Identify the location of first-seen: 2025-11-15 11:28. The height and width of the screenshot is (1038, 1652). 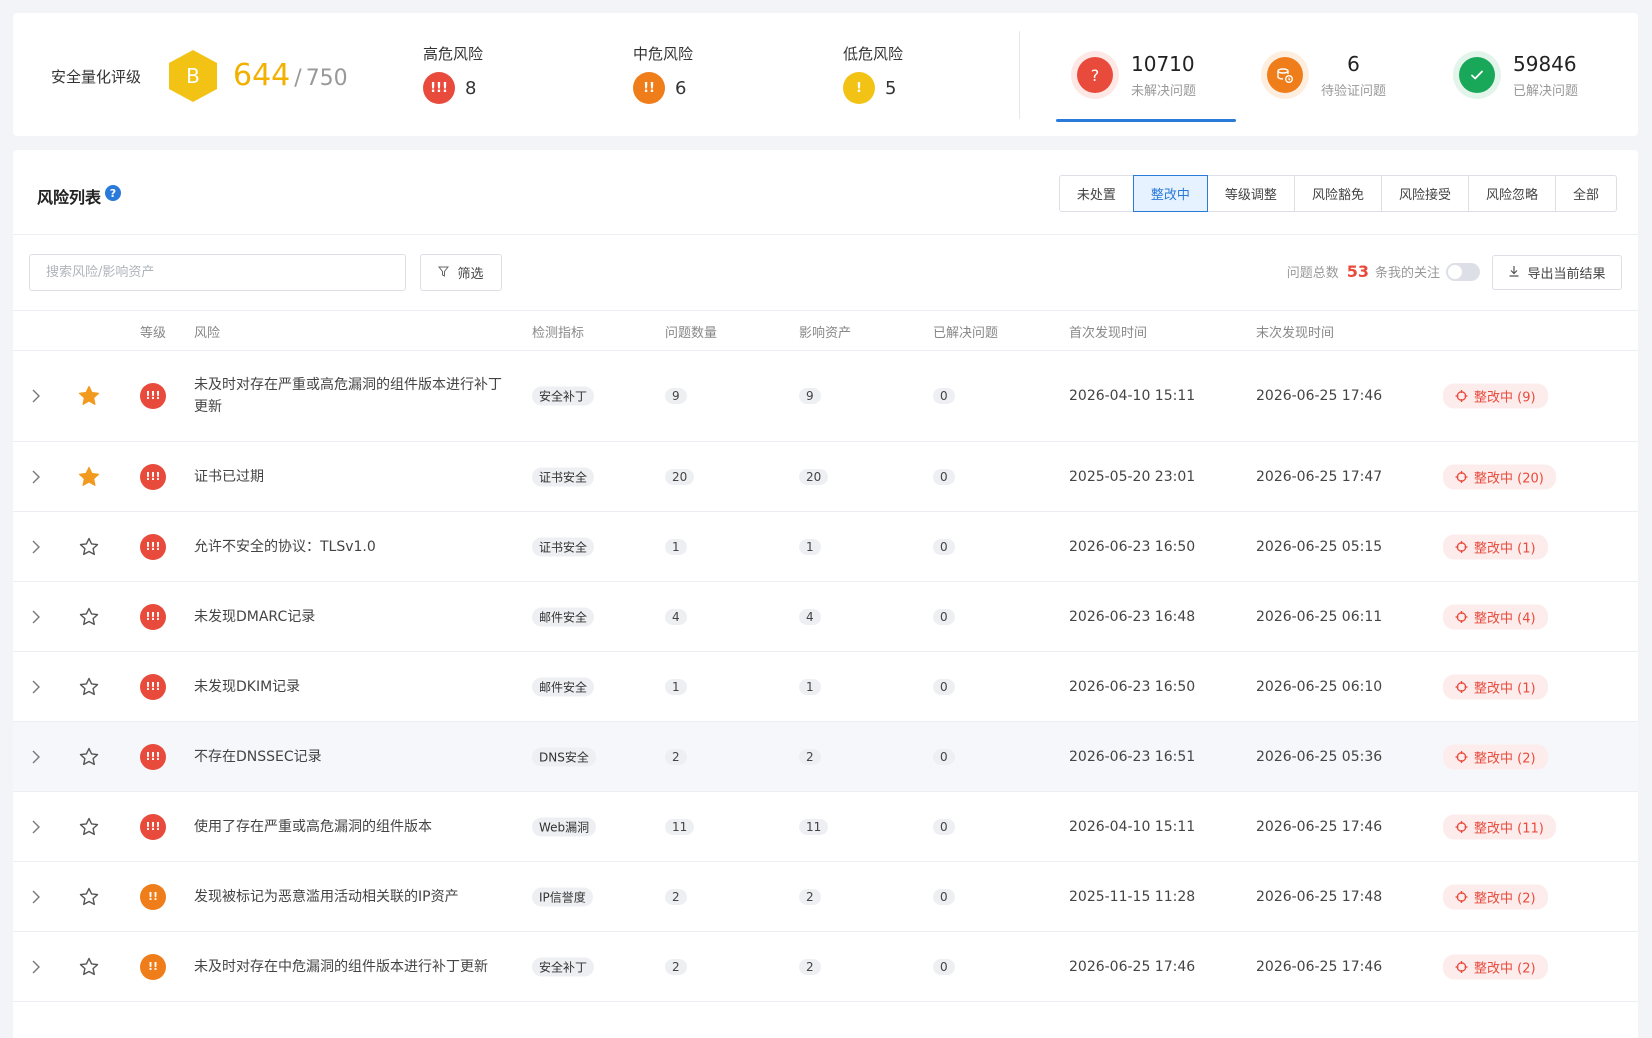
(1132, 896).